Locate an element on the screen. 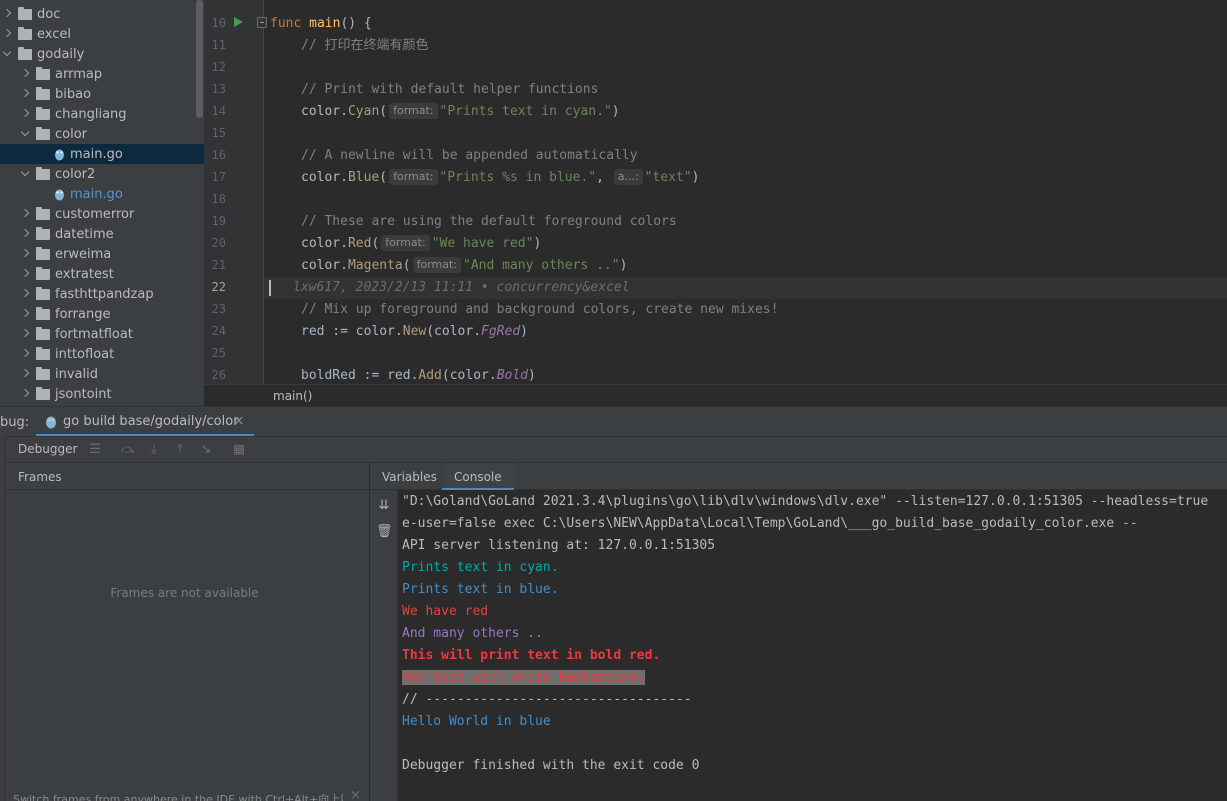 The image size is (1227, 801). tree-item-jsontoint: jsontoint is located at coordinates (102, 394).